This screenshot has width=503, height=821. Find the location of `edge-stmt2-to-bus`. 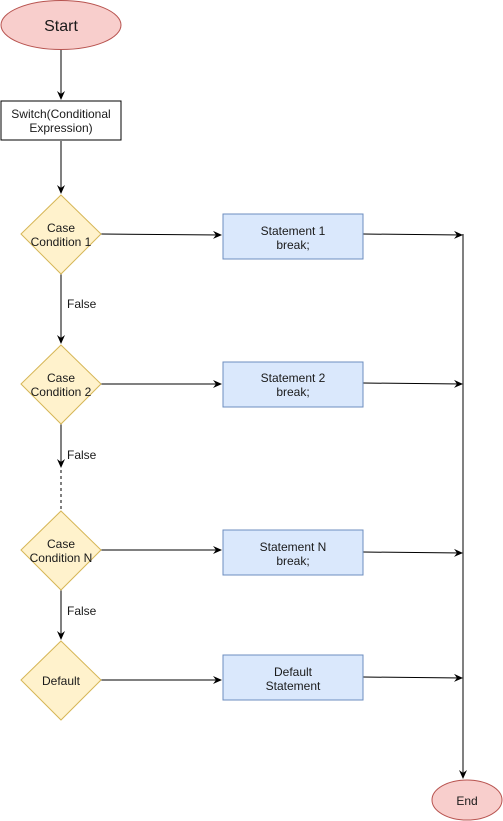

edge-stmt2-to-bus is located at coordinates (412, 383).